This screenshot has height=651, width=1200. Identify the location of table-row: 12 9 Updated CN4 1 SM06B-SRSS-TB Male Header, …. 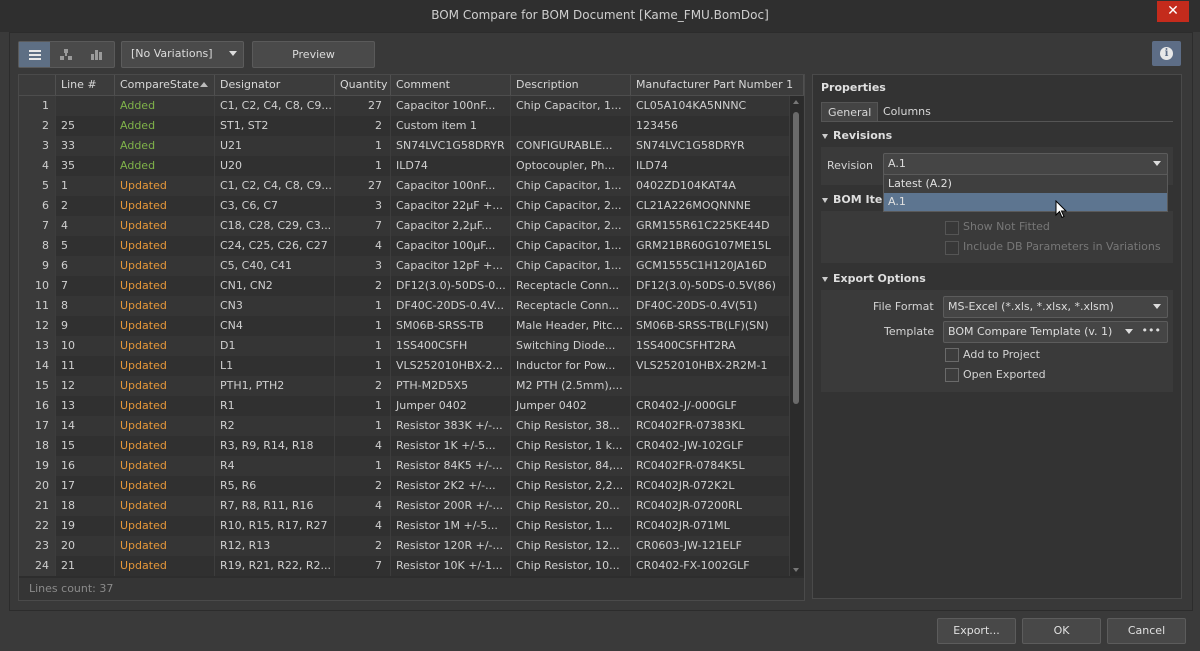
(404, 326).